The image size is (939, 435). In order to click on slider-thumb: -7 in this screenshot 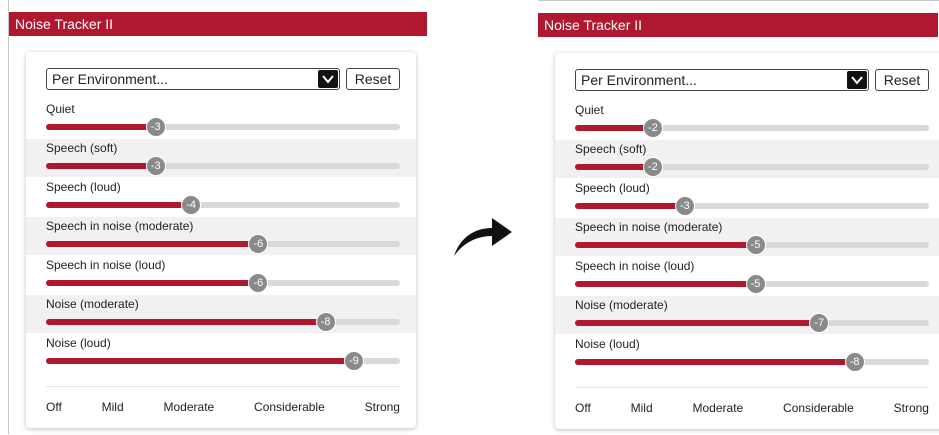, I will do `click(819, 323)`.